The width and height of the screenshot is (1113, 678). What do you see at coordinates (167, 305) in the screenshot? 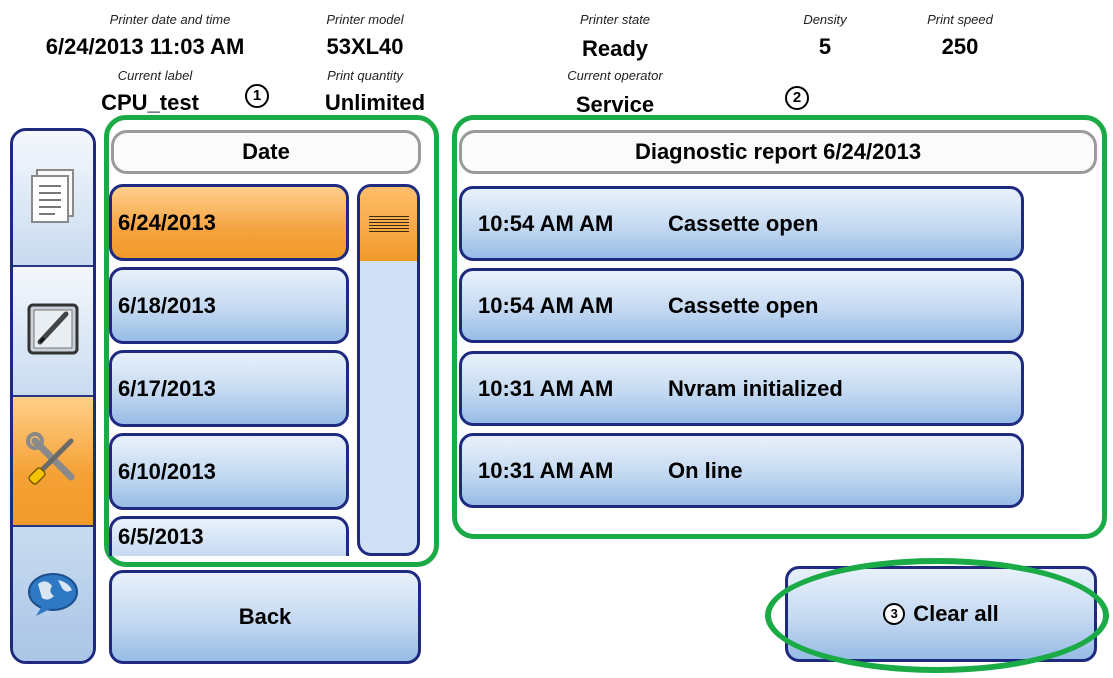
I see `date-item-label: 6/18/2013` at bounding box center [167, 305].